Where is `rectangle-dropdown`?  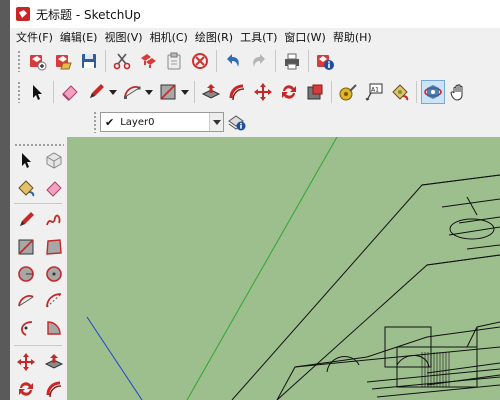 rectangle-dropdown is located at coordinates (185, 92).